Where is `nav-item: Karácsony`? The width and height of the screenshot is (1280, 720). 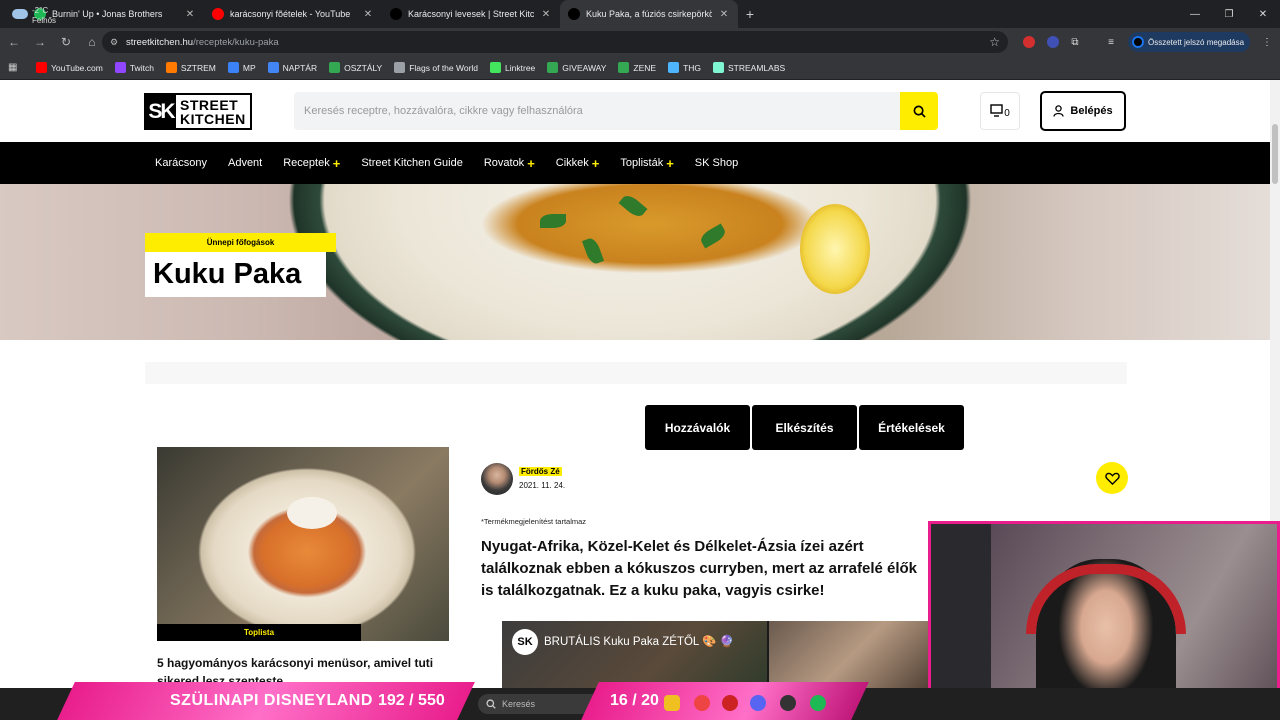 nav-item: Karácsony is located at coordinates (181, 163).